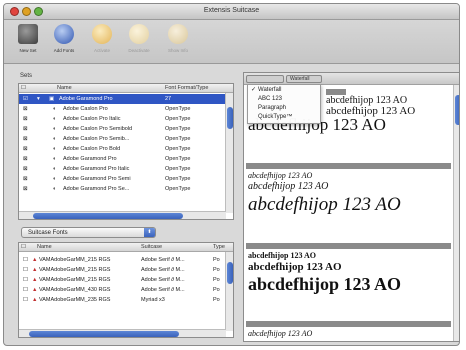  What do you see at coordinates (28, 42) in the screenshot?
I see `new-set-button: New Set` at bounding box center [28, 42].